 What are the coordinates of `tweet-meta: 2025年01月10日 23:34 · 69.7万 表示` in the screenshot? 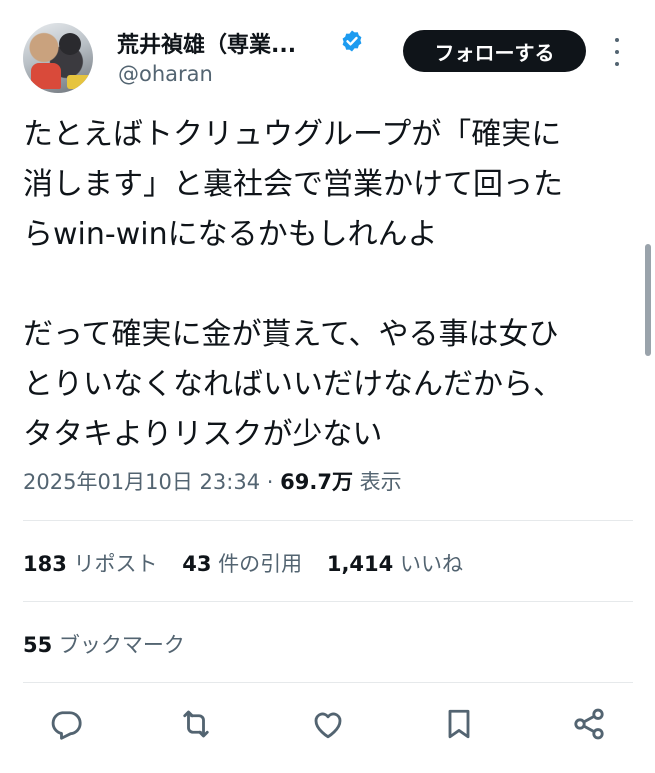 It's located at (212, 481).